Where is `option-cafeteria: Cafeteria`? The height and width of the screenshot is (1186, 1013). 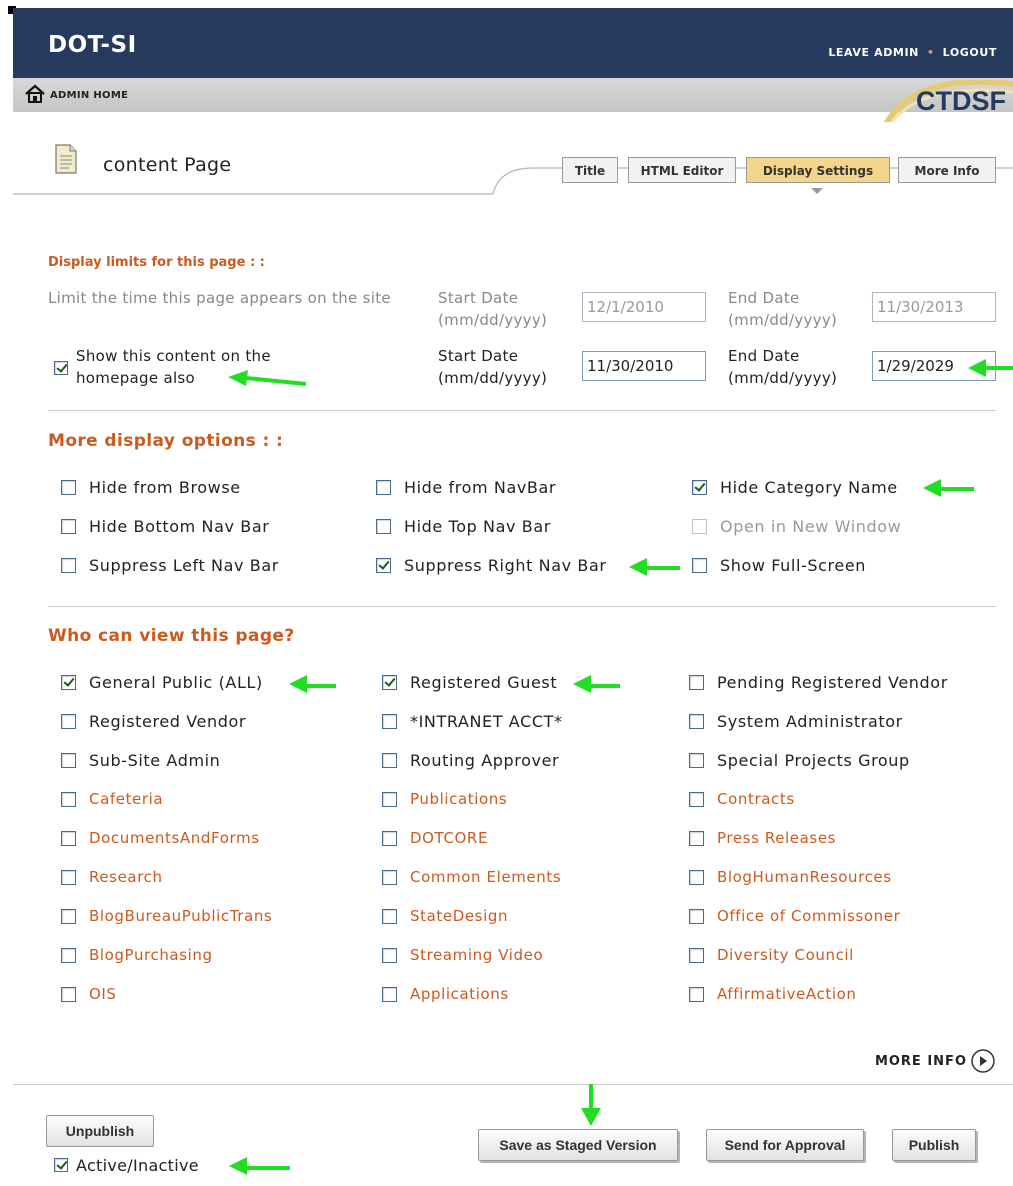
option-cafeteria: Cafeteria is located at coordinates (112, 799).